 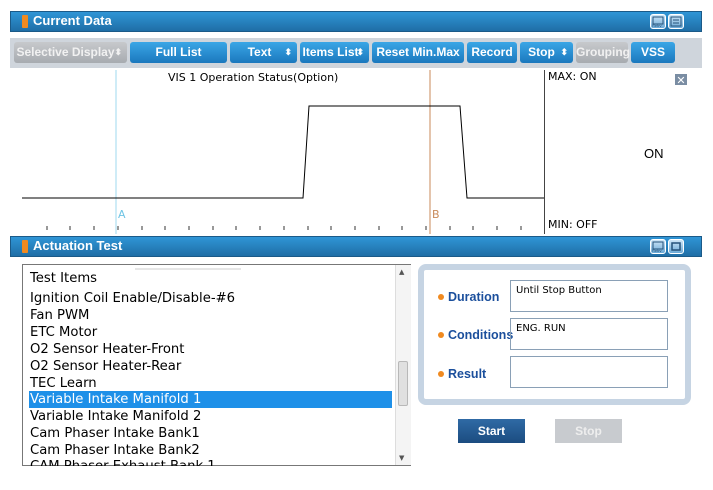 I want to click on grouping-label: Grouping, so click(x=603, y=52).